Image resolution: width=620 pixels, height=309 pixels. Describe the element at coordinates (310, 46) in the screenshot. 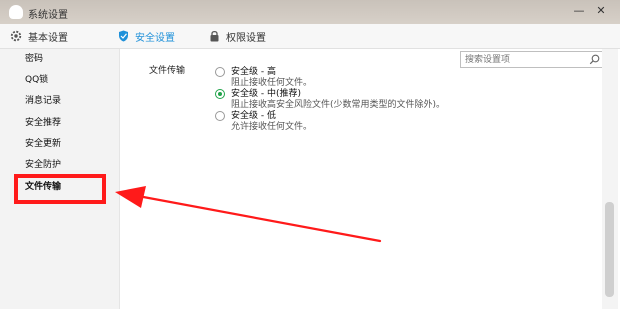

I see `tab-bar: 基本设置 安全设置 权限设置` at that location.